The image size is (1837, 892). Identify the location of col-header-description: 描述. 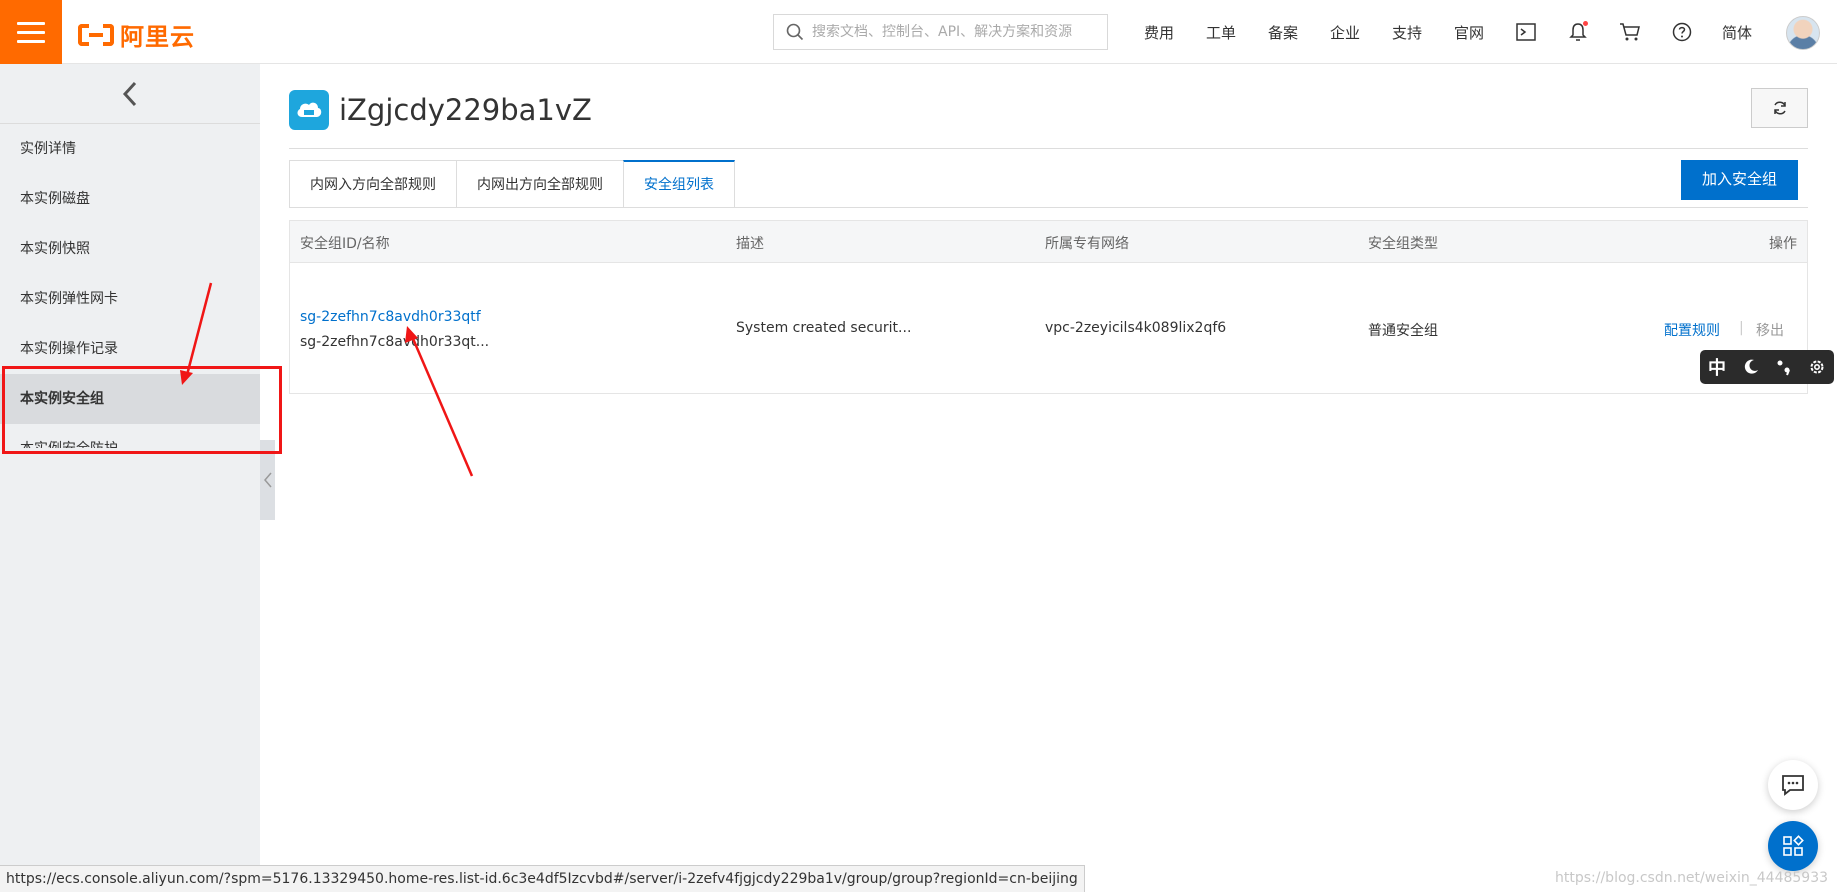
(750, 244).